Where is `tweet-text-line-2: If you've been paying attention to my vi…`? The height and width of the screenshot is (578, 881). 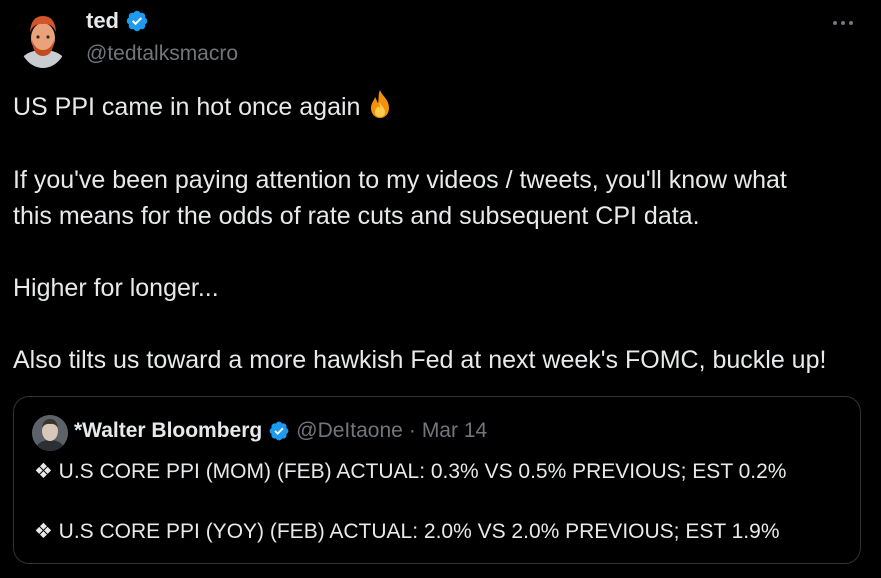 tweet-text-line-2: If you've been paying attention to my vi… is located at coordinates (400, 180).